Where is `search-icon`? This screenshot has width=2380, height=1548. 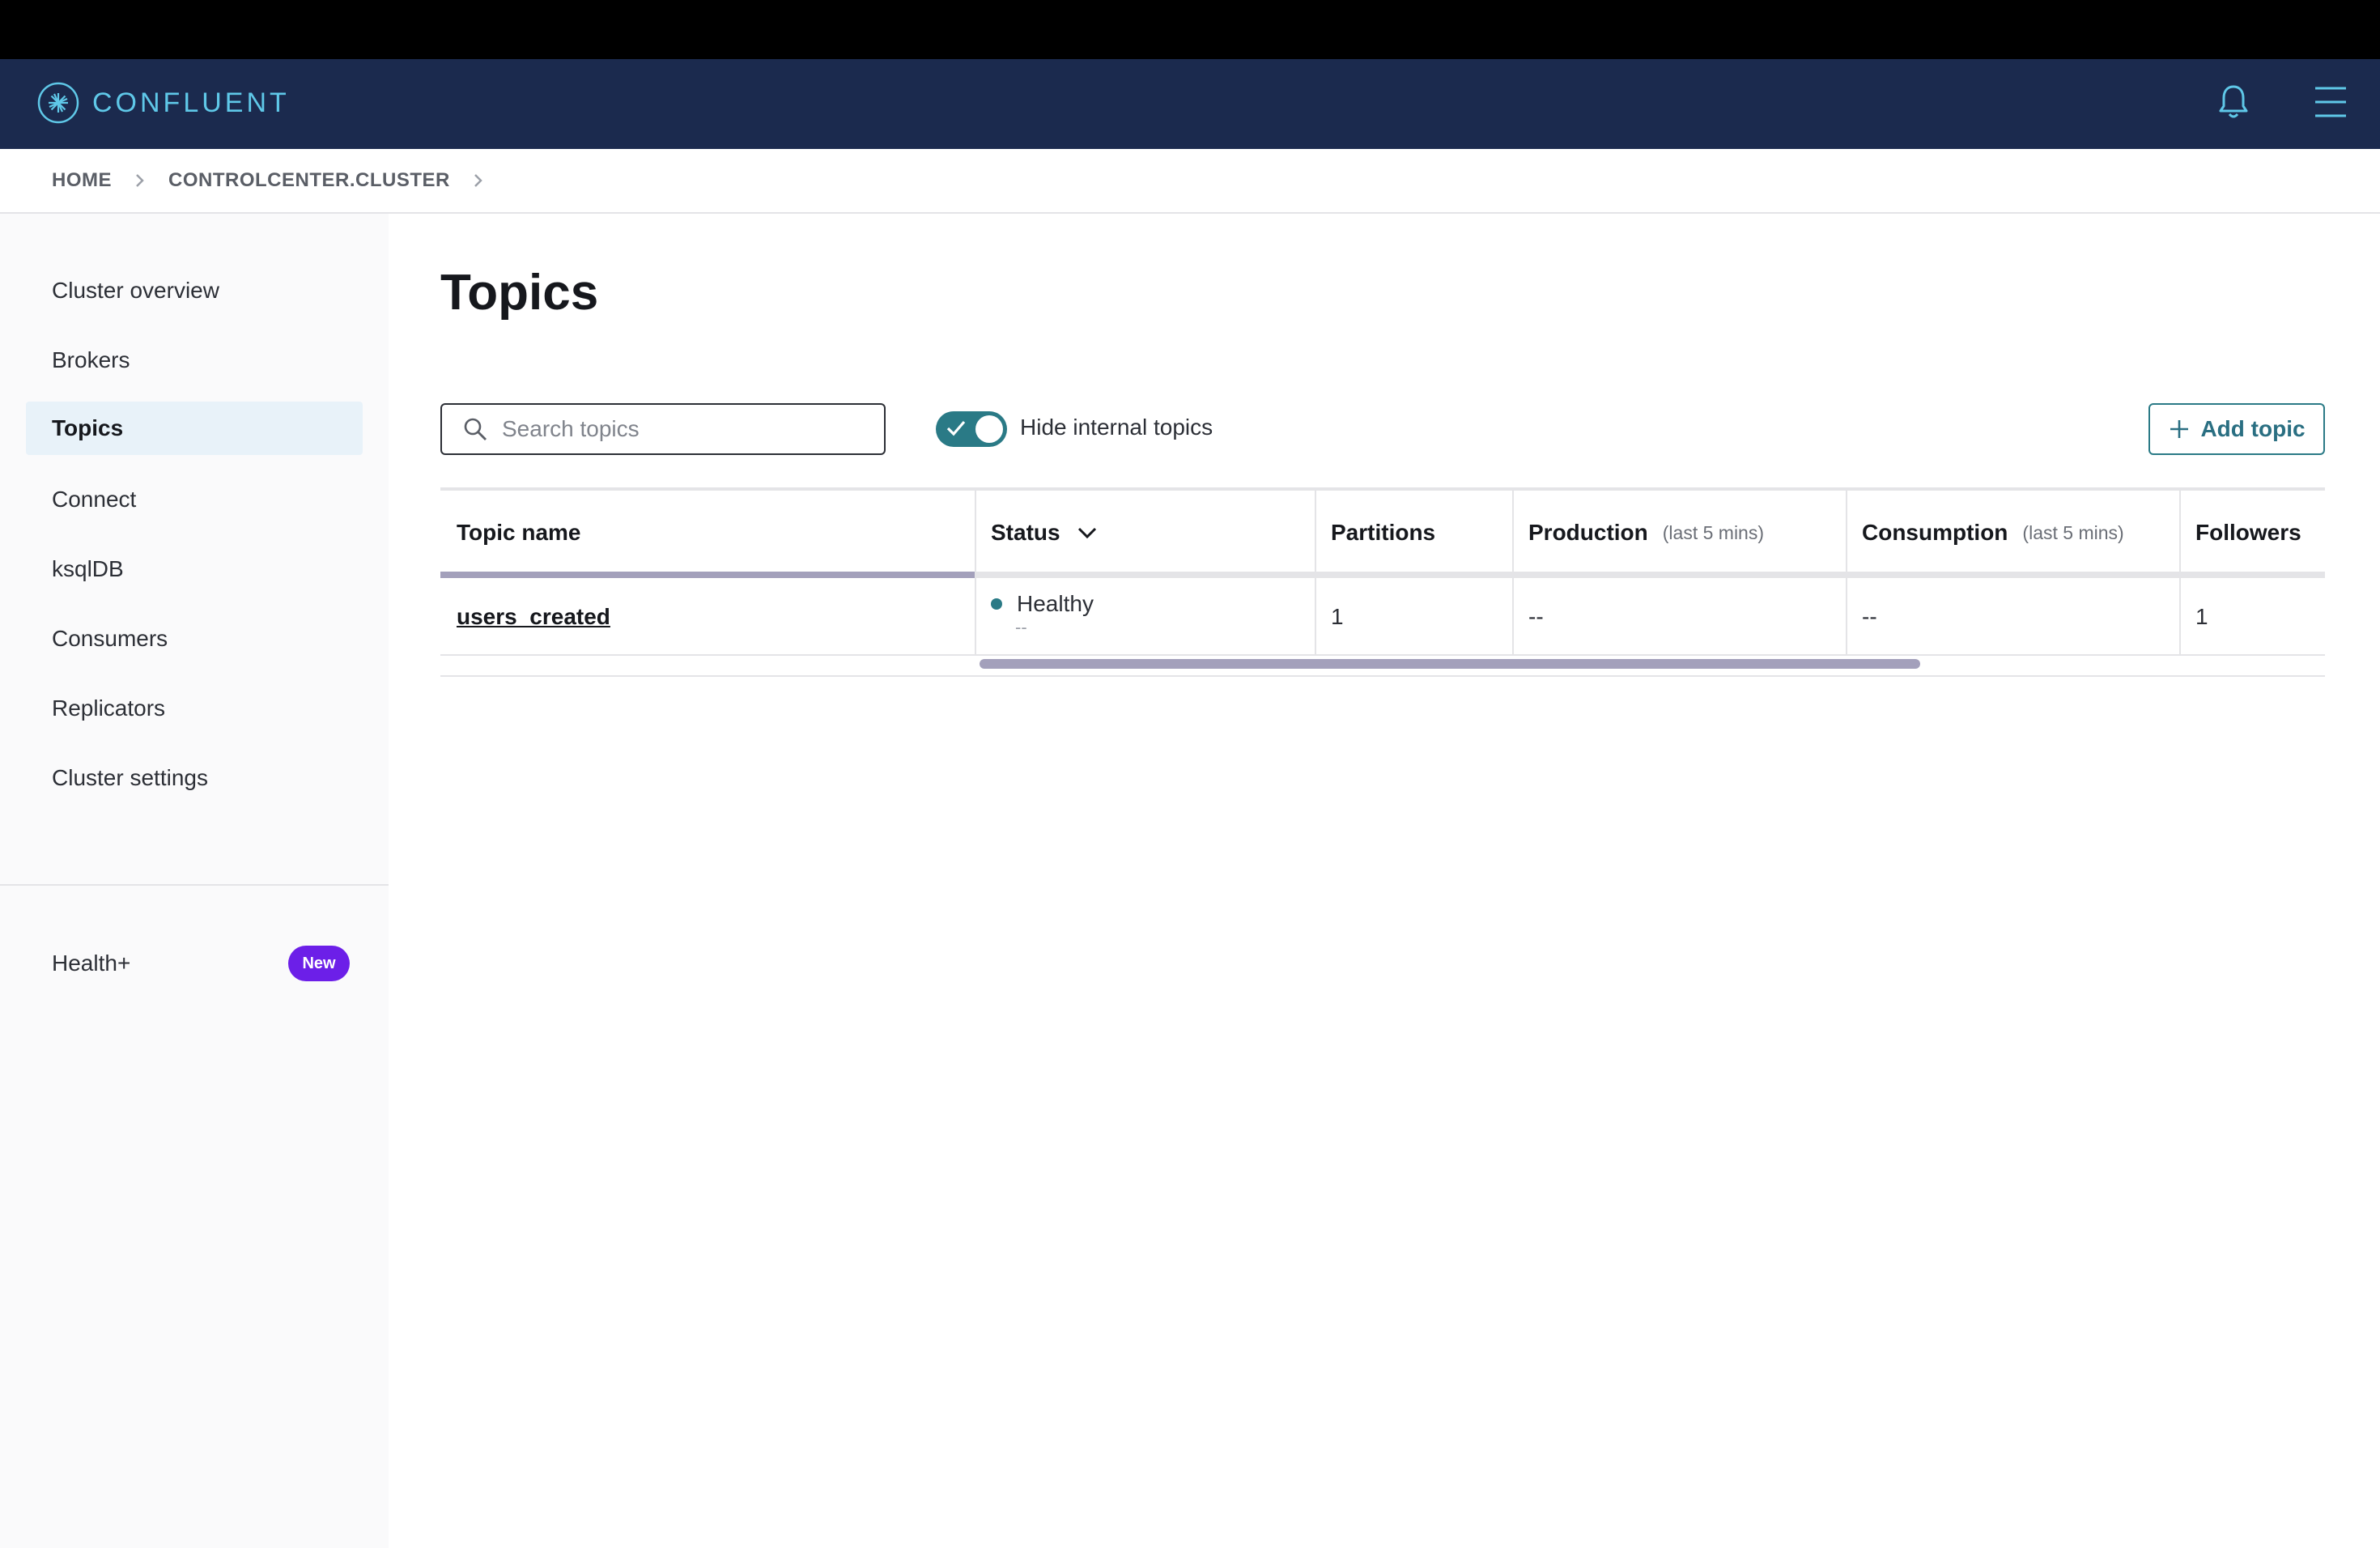
search-icon is located at coordinates (475, 429).